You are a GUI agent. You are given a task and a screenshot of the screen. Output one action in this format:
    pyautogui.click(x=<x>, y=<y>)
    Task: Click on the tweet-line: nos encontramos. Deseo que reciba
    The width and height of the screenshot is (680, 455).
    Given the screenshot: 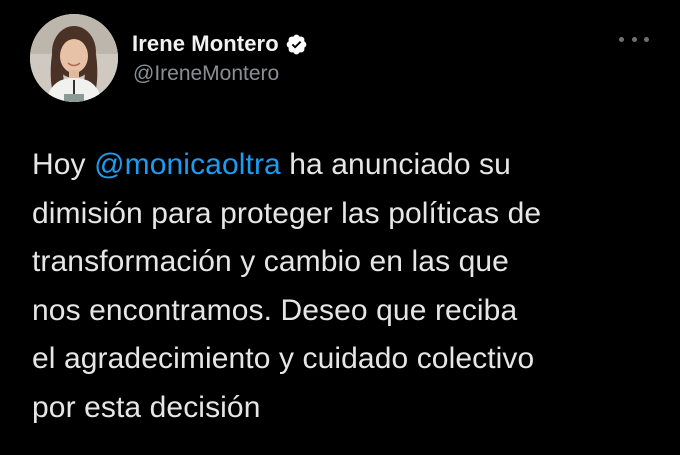 What is the action you would take?
    pyautogui.click(x=275, y=310)
    